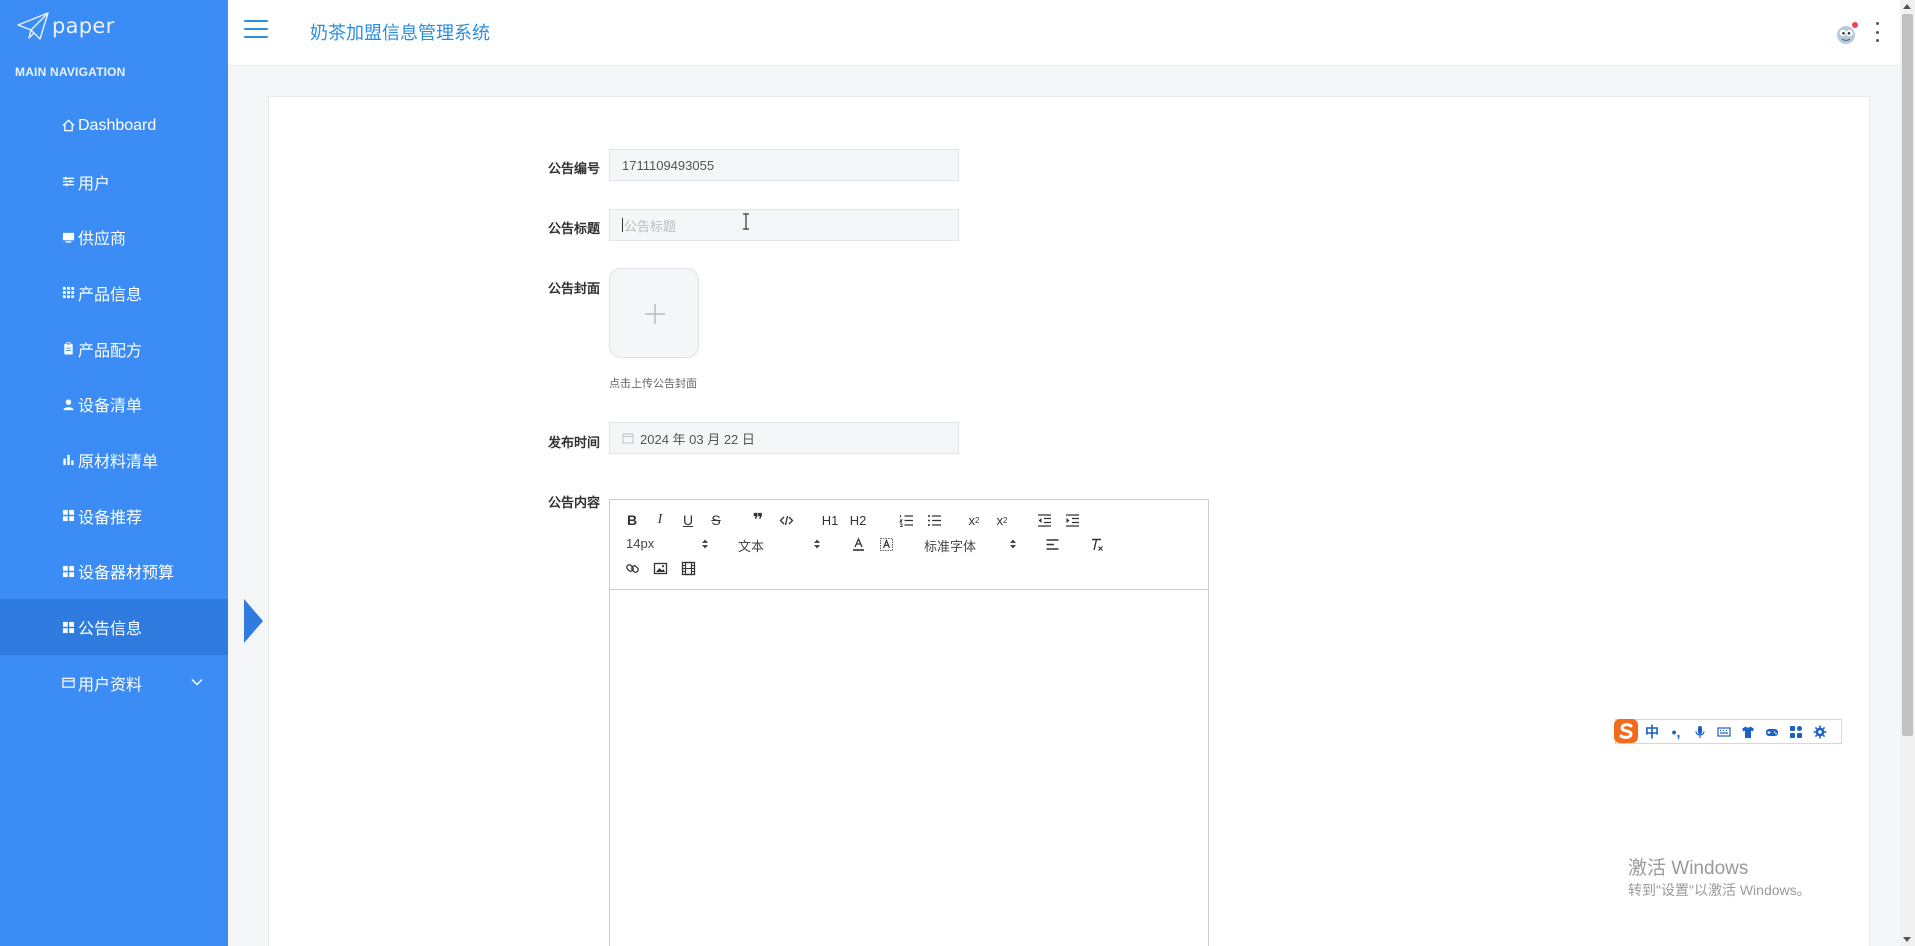 Image resolution: width=1915 pixels, height=946 pixels. What do you see at coordinates (33, 26) in the screenshot?
I see `paper-plane-icon` at bounding box center [33, 26].